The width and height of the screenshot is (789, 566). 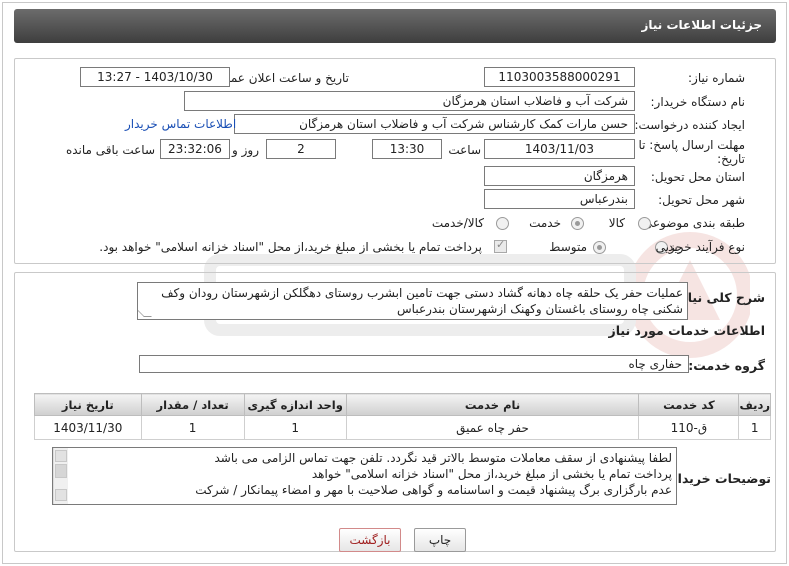 I want to click on cell-row-number: 1, so click(x=754, y=427).